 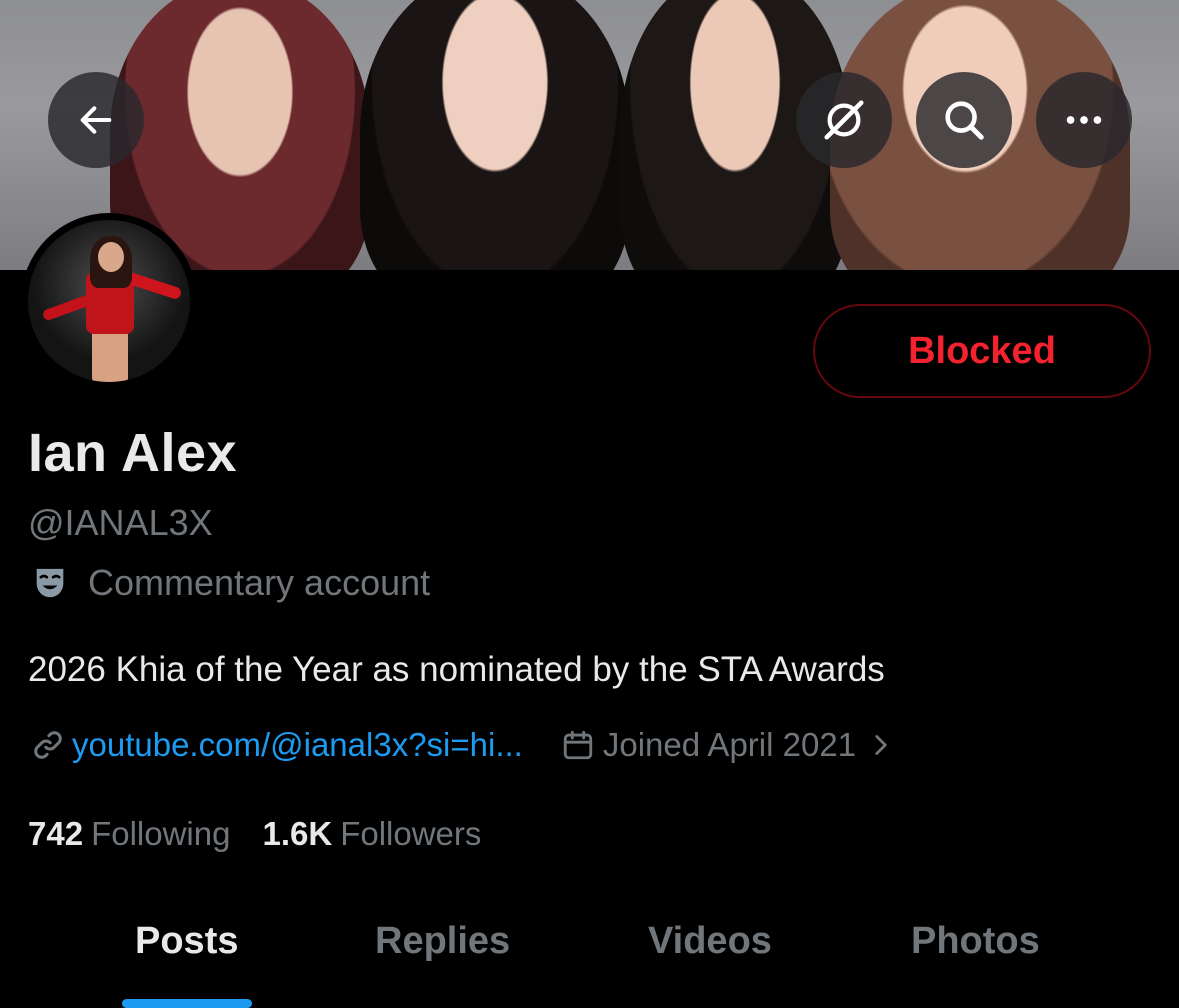 I want to click on search-icon, so click(x=964, y=120).